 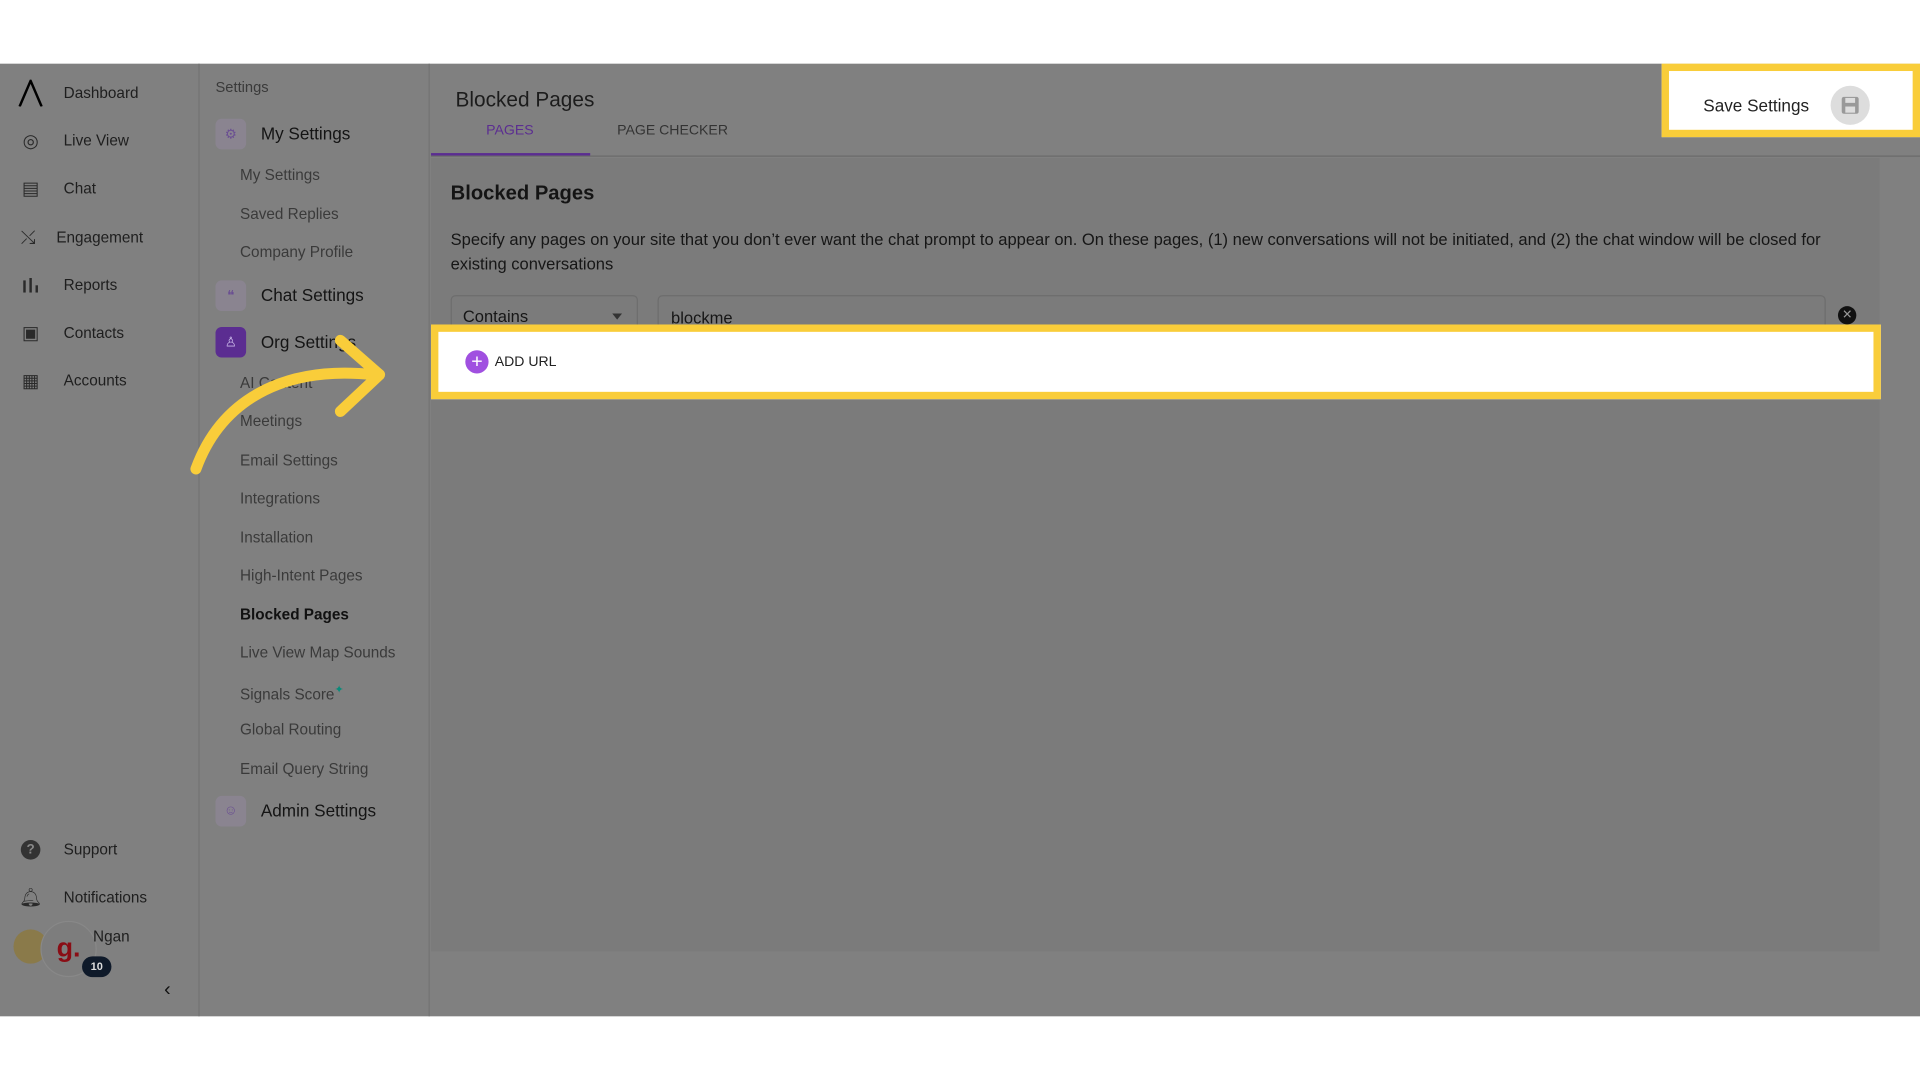 I want to click on chevron-left-icon: ‹, so click(x=167, y=991).